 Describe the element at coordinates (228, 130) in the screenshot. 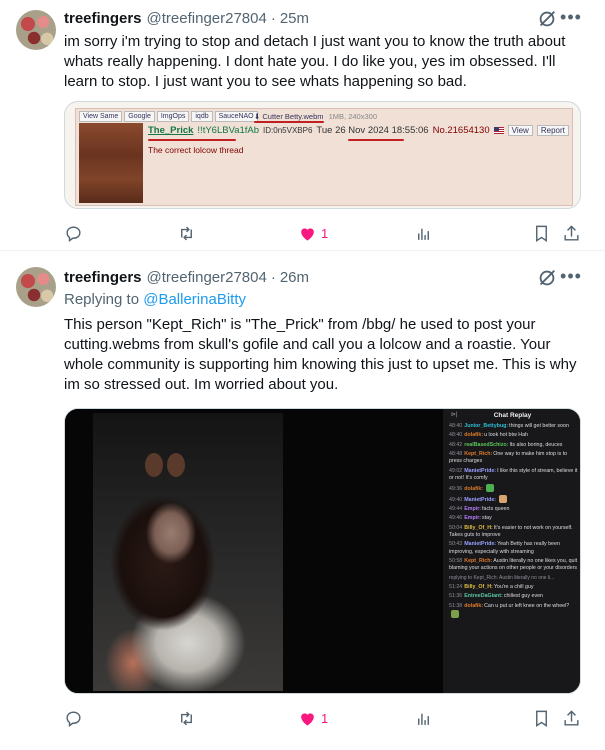

I see `tripcode: !!tY6LBVa1fAb` at that location.